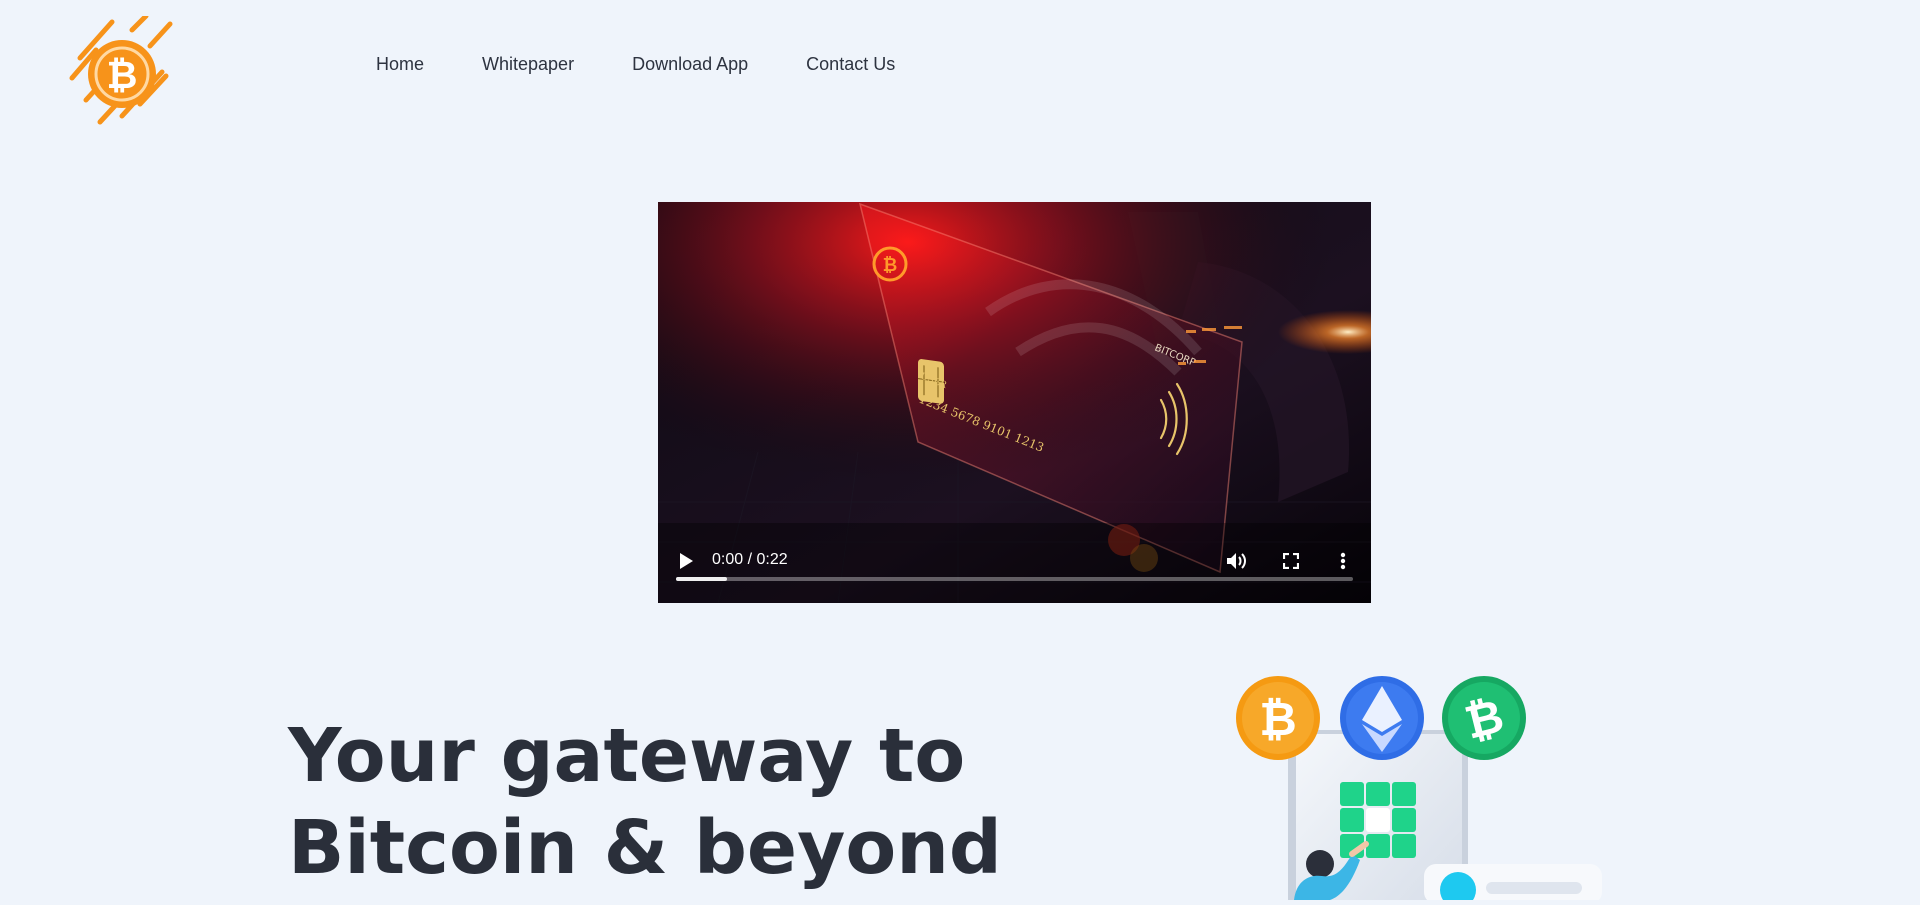 This screenshot has width=1920, height=905. What do you see at coordinates (528, 64) in the screenshot?
I see `nav-link-whitepaper: Whitepaper` at bounding box center [528, 64].